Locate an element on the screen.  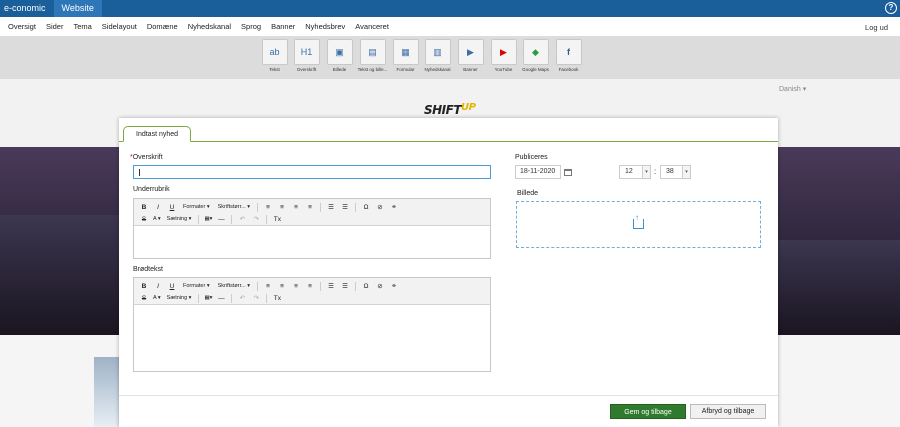
tool-newsfeed: ▥ Nyhedskanal is located at coordinates (437, 55).